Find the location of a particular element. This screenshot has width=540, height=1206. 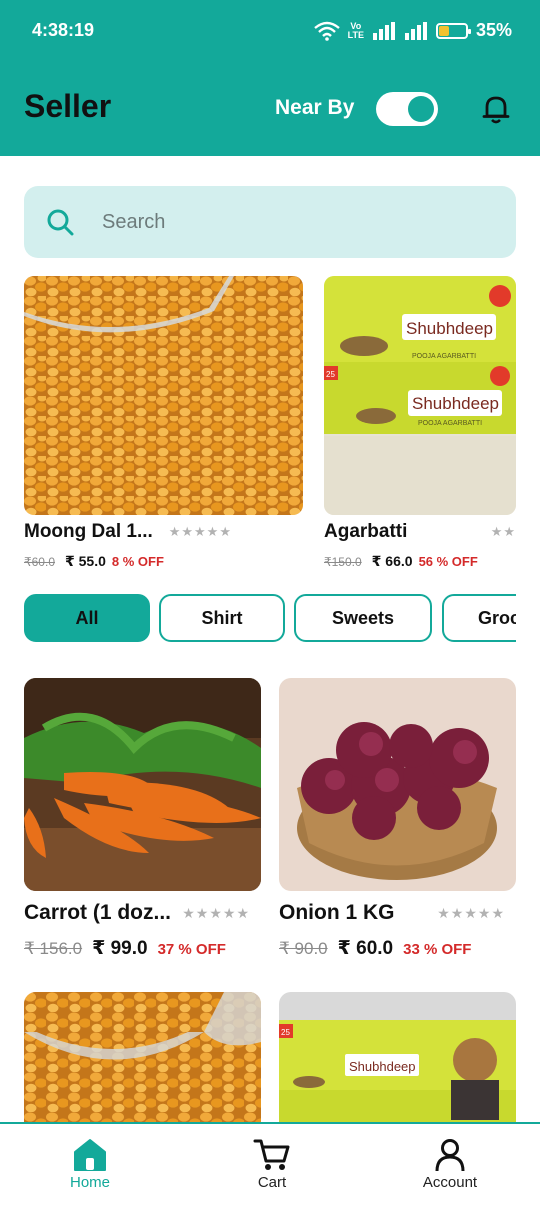

bottom-navigation: Home Cart Account is located at coordinates (270, 1164).